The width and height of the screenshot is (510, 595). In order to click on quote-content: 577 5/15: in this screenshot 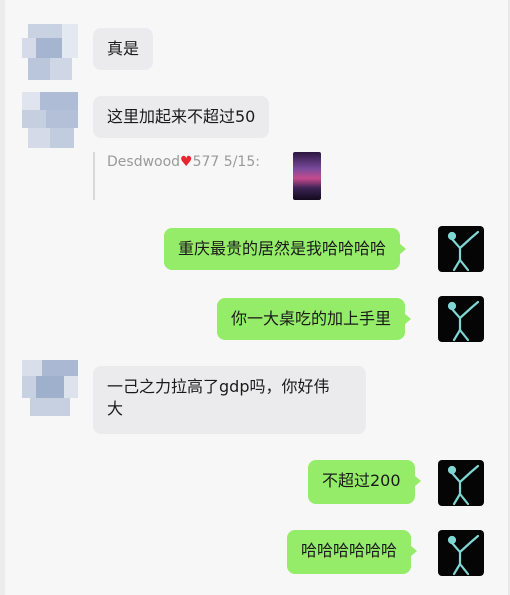, I will do `click(226, 162)`.